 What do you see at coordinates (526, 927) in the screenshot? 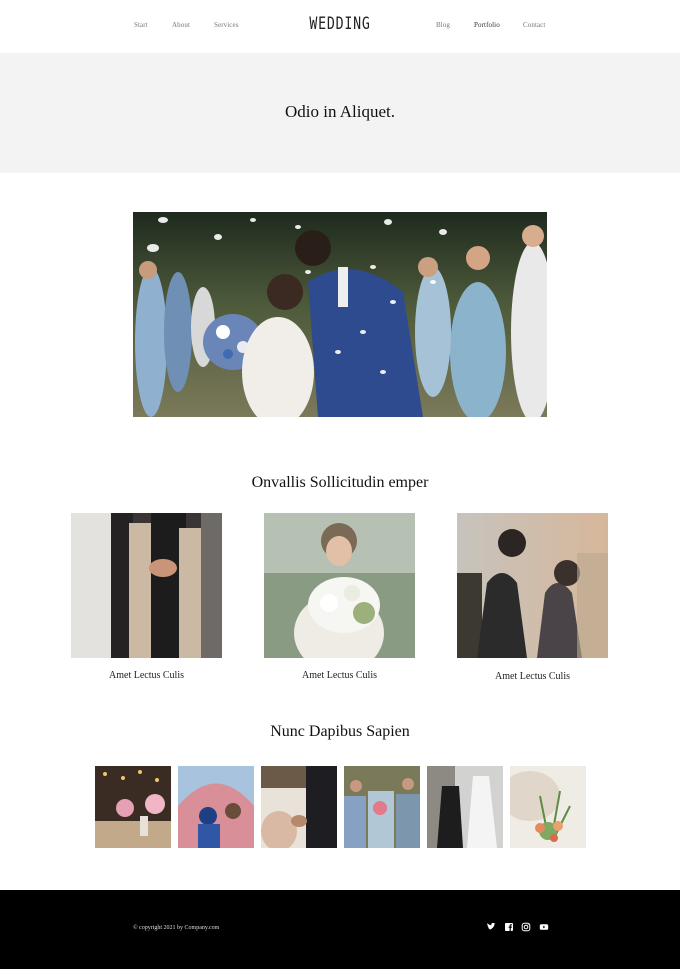
I see `instagram-icon` at bounding box center [526, 927].